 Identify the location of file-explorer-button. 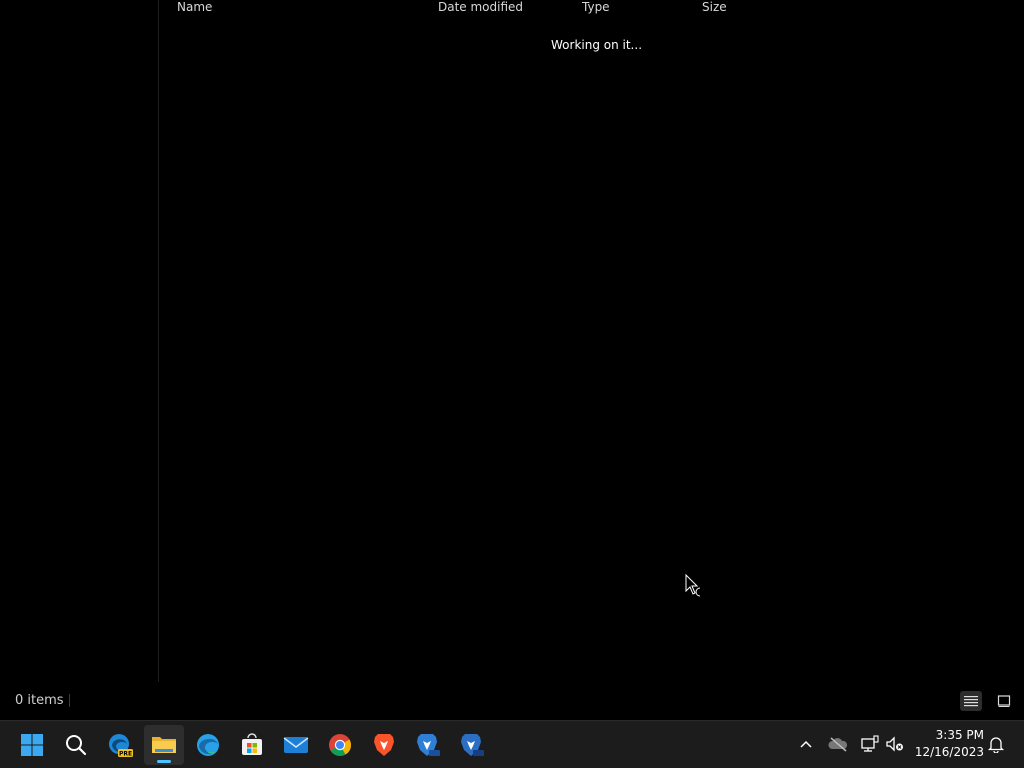
(164, 745).